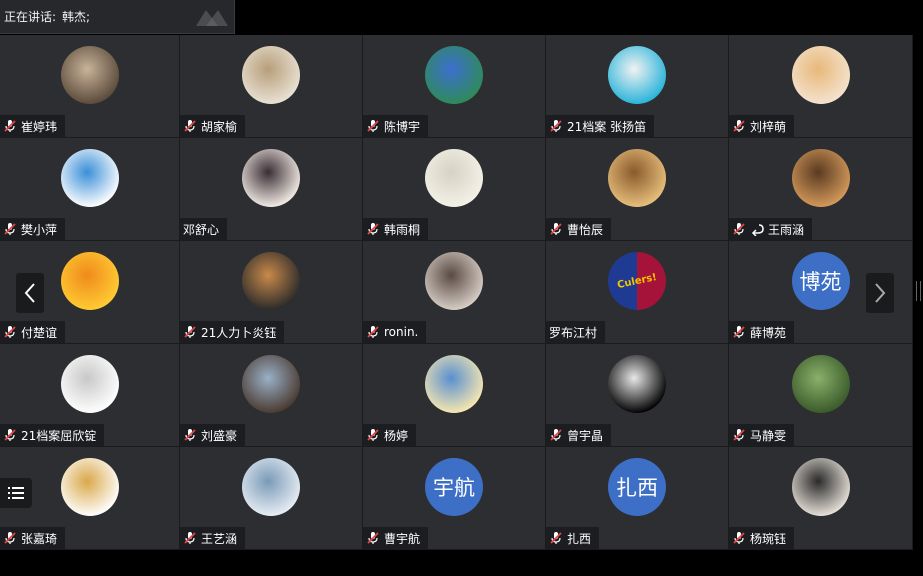  I want to click on participant-tile: 王艺涵, so click(271, 498).